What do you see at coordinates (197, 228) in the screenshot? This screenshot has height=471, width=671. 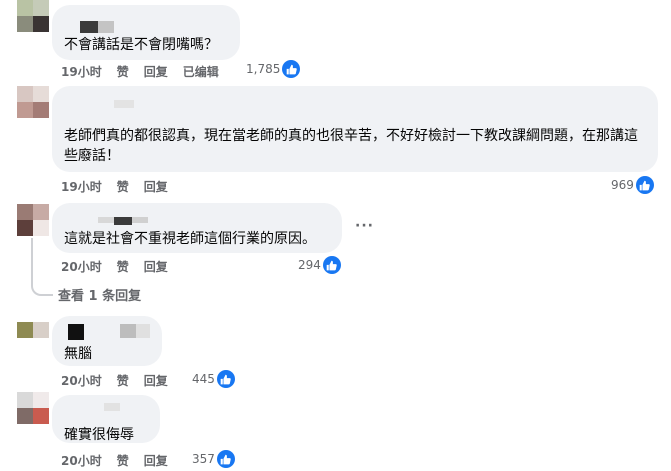 I see `comment-bubble: 這就是社會不重視老師這個行業的原因。` at bounding box center [197, 228].